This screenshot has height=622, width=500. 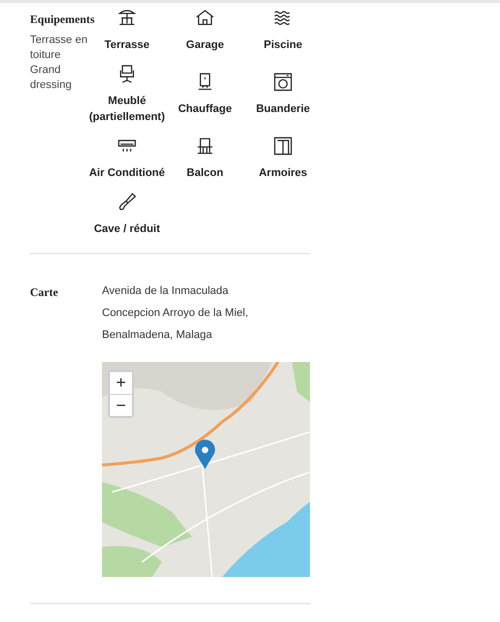 What do you see at coordinates (205, 45) in the screenshot?
I see `amenity-label: Garage` at bounding box center [205, 45].